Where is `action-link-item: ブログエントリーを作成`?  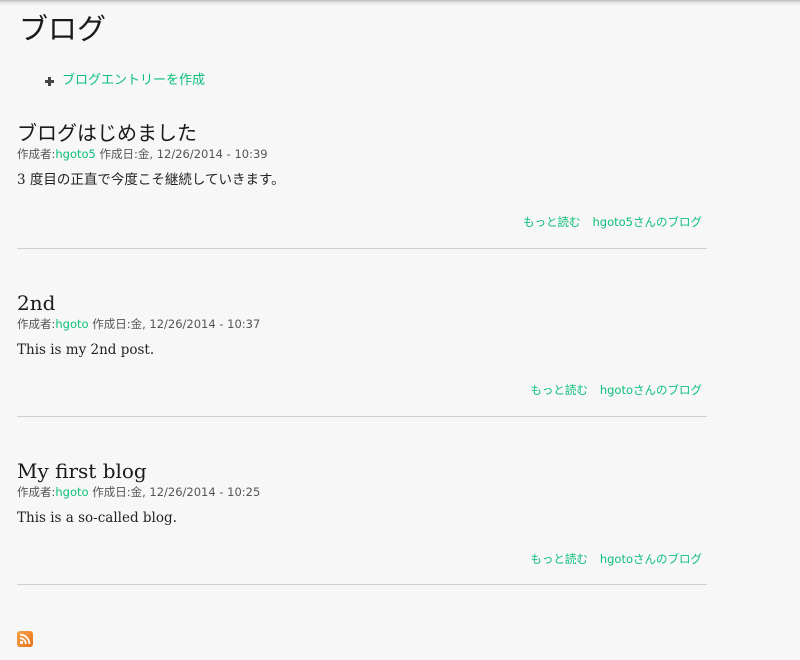 action-link-item: ブログエントリーを作成 is located at coordinates (125, 81).